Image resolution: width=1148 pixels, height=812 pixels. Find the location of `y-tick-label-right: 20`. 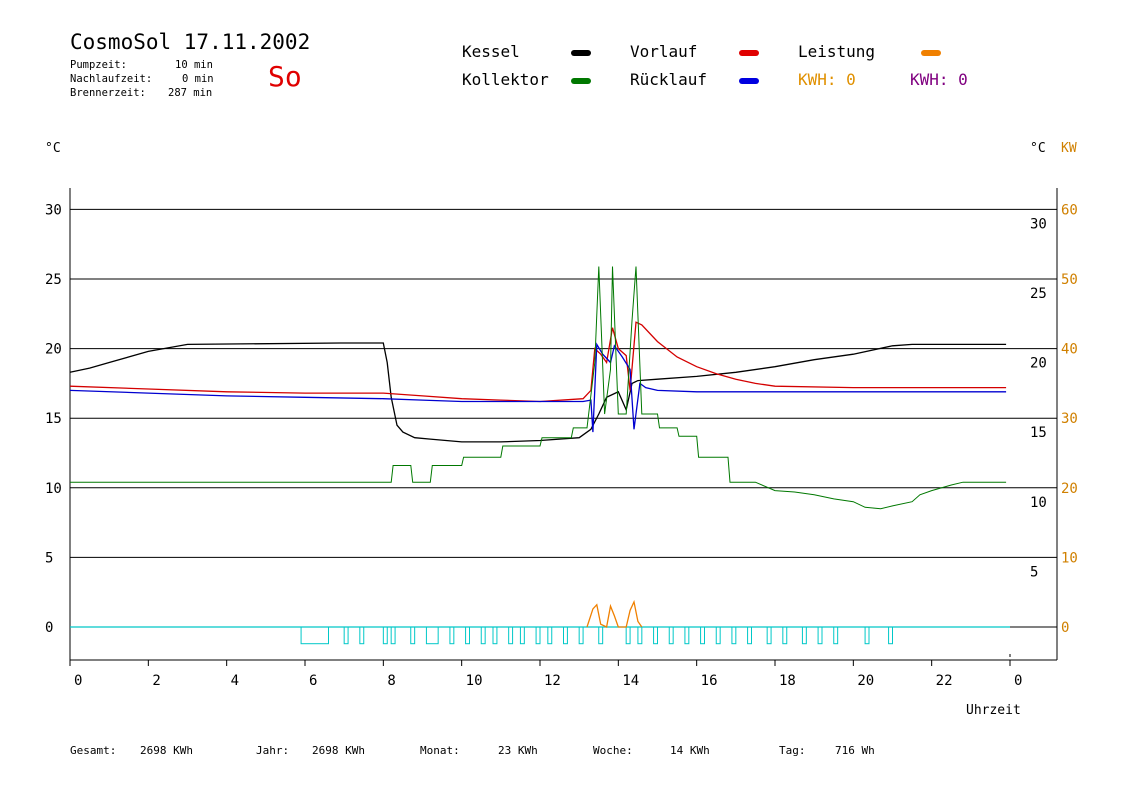

y-tick-label-right: 20 is located at coordinates (1038, 364).